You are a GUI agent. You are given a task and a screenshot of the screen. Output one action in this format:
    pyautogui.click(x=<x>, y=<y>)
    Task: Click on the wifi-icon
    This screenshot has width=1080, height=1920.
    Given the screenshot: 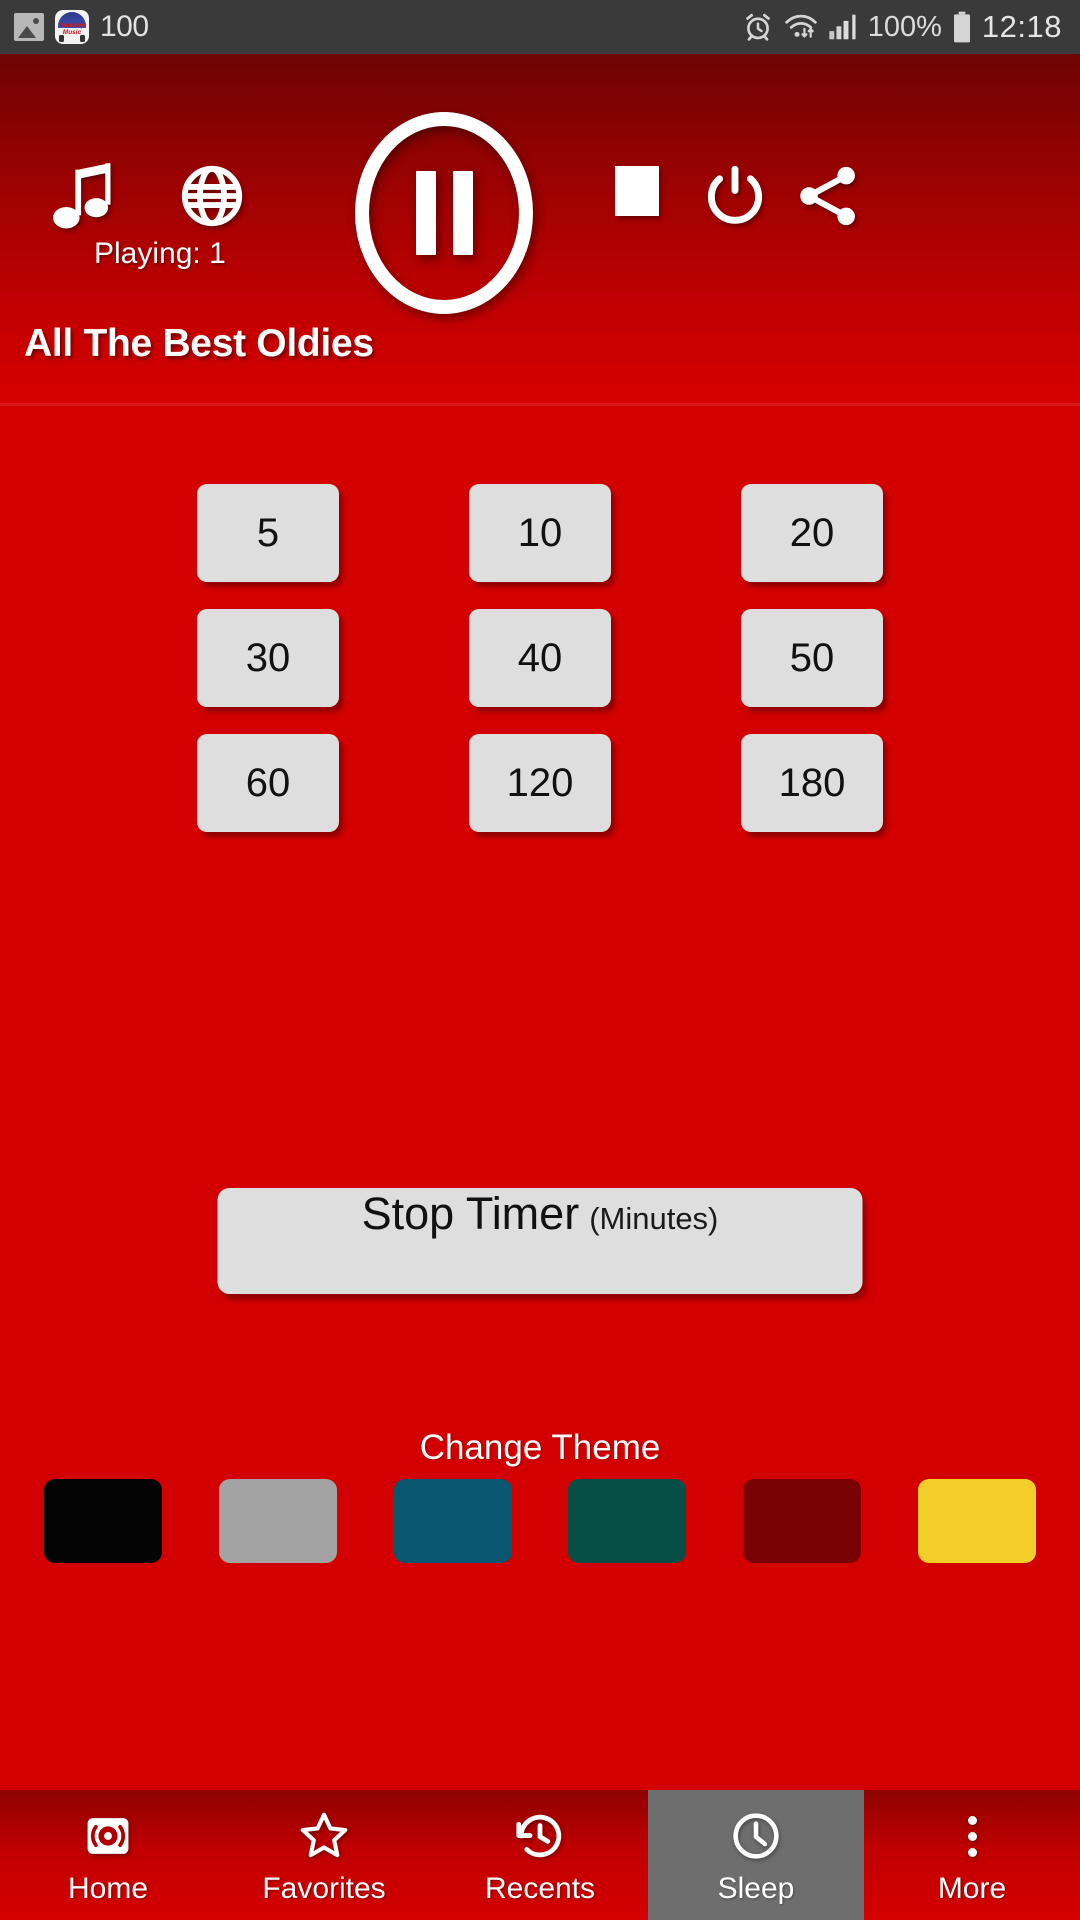 What is the action you would take?
    pyautogui.click(x=800, y=26)
    